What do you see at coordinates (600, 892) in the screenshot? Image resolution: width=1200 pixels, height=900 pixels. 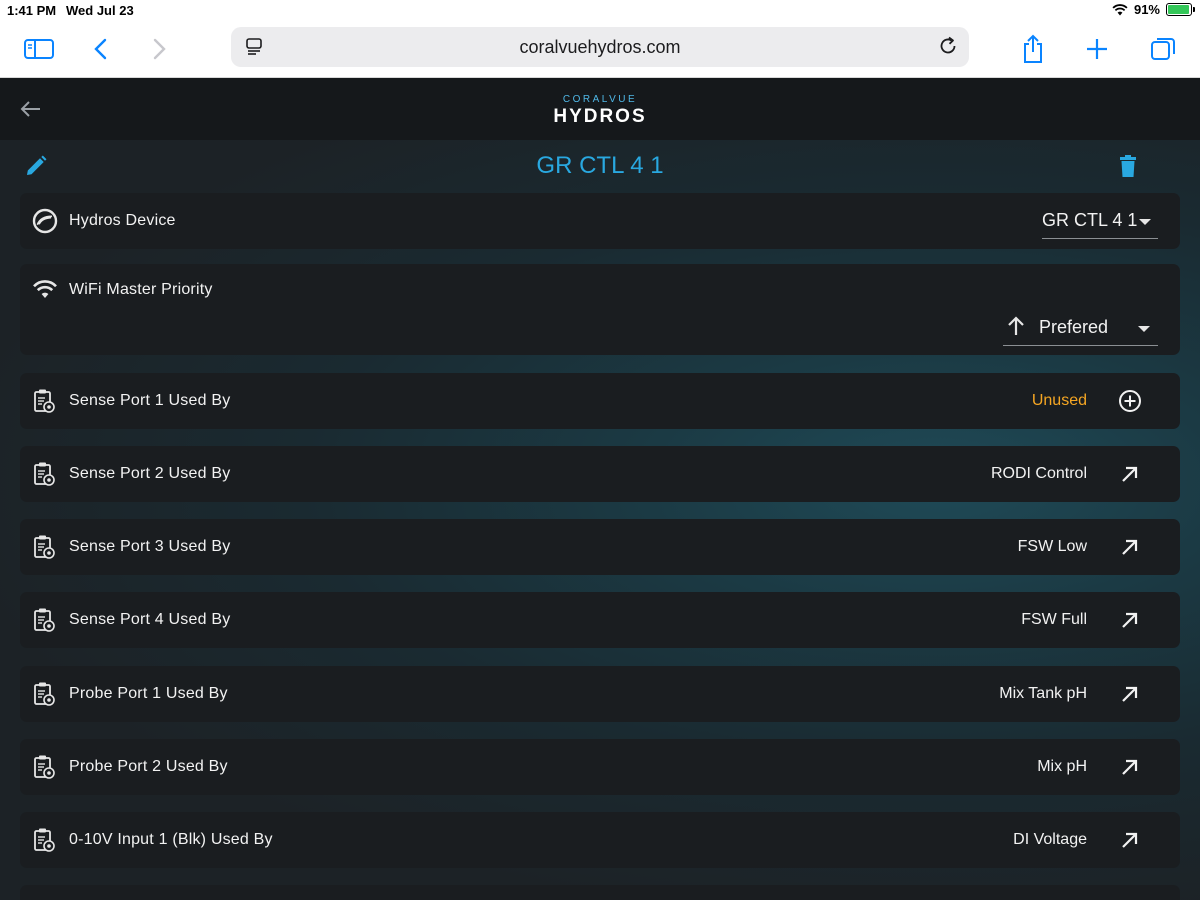 I see `port-card-partial` at bounding box center [600, 892].